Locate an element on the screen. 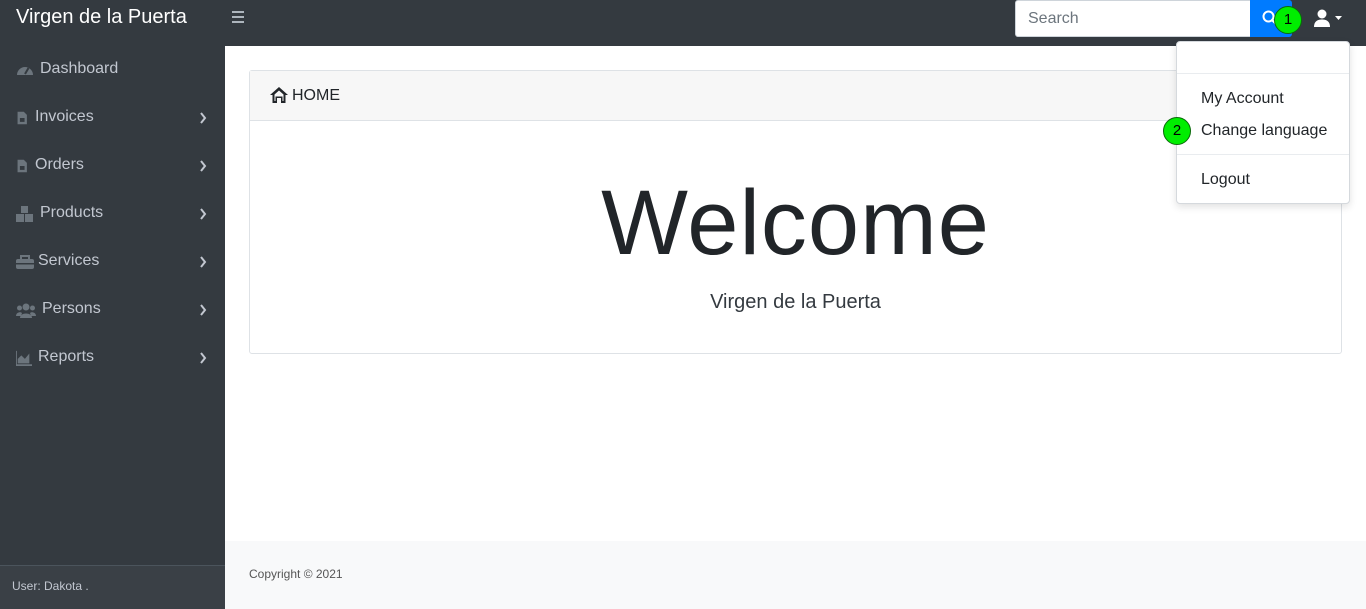  sidebar-item-services: Services is located at coordinates (112, 262).